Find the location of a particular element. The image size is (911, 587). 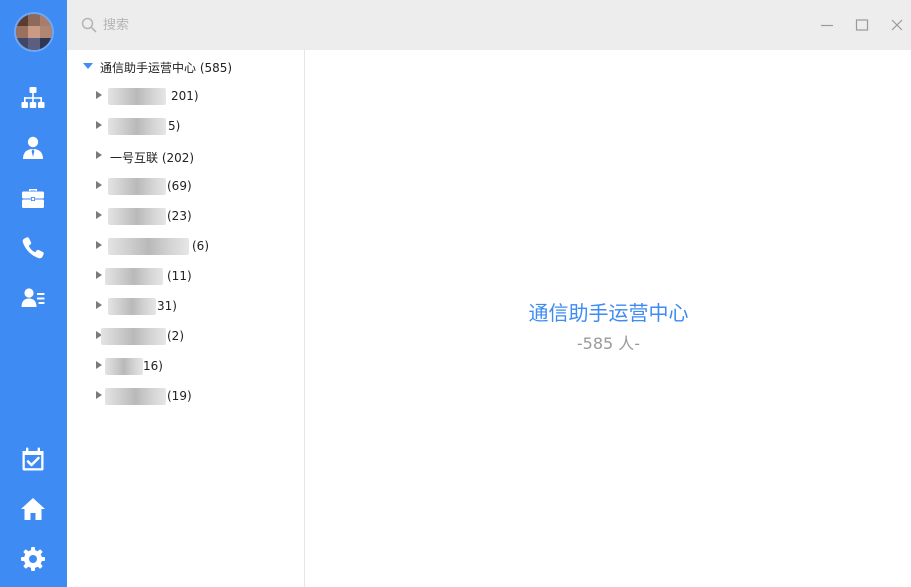

tree-node: (6) is located at coordinates (186, 246).